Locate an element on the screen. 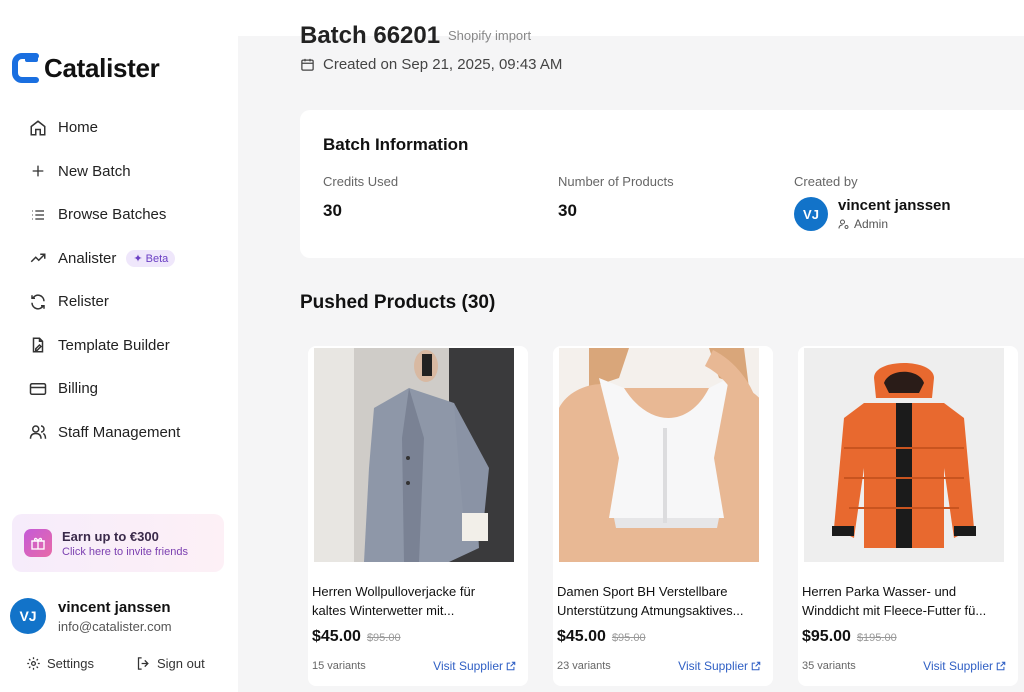  pushed-products-title: Pushed Products (30) is located at coordinates (398, 302).